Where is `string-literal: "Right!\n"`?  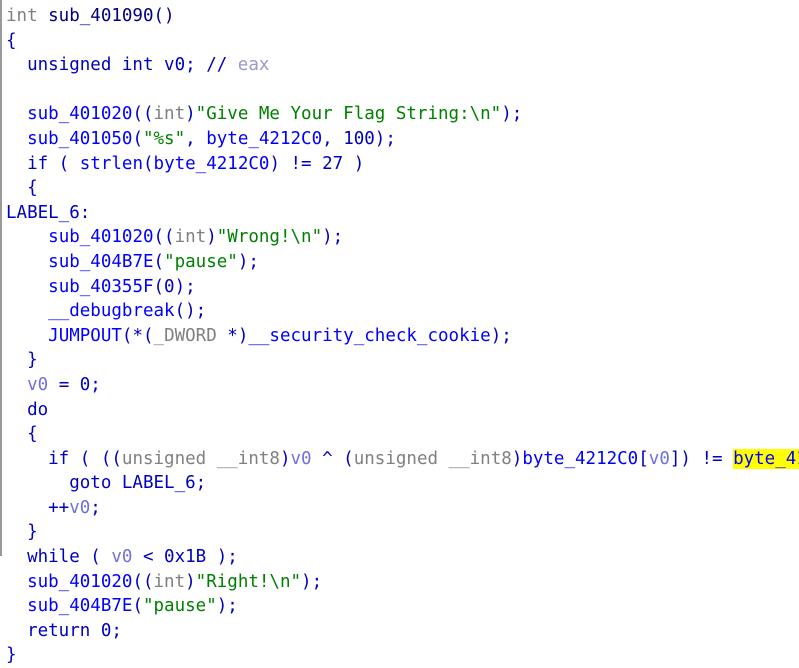
string-literal: "Right!\n" is located at coordinates (248, 582).